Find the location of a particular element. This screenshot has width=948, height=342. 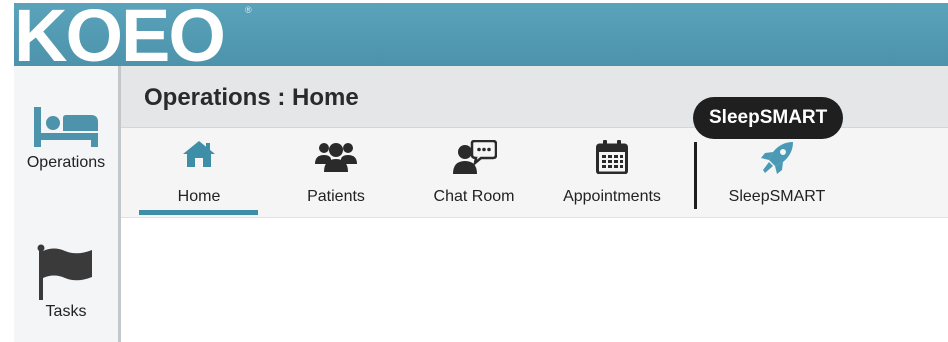

users-icon is located at coordinates (336, 157).